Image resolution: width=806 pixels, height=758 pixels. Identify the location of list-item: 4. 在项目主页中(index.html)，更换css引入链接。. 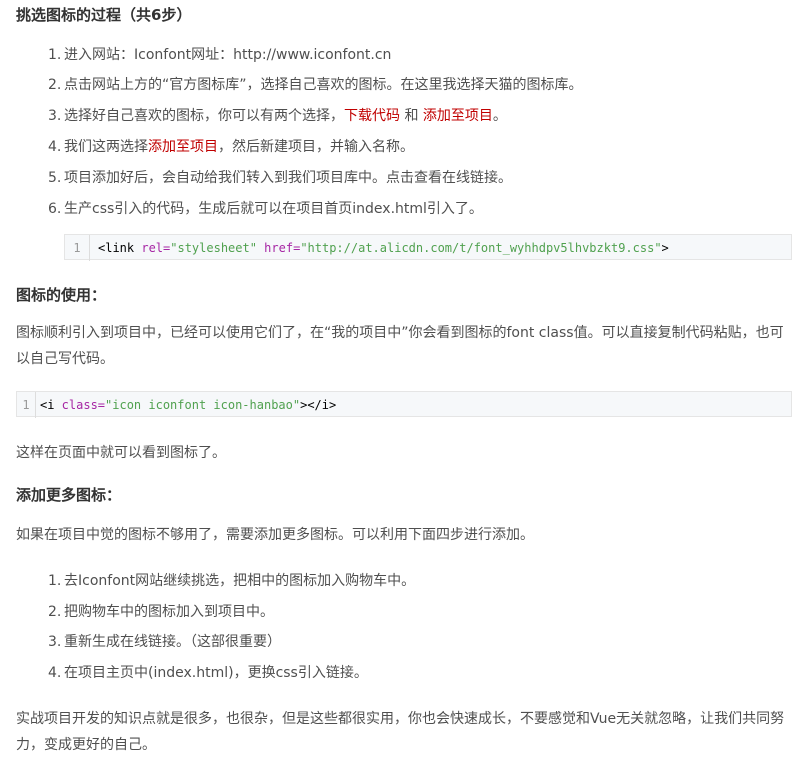
(208, 673).